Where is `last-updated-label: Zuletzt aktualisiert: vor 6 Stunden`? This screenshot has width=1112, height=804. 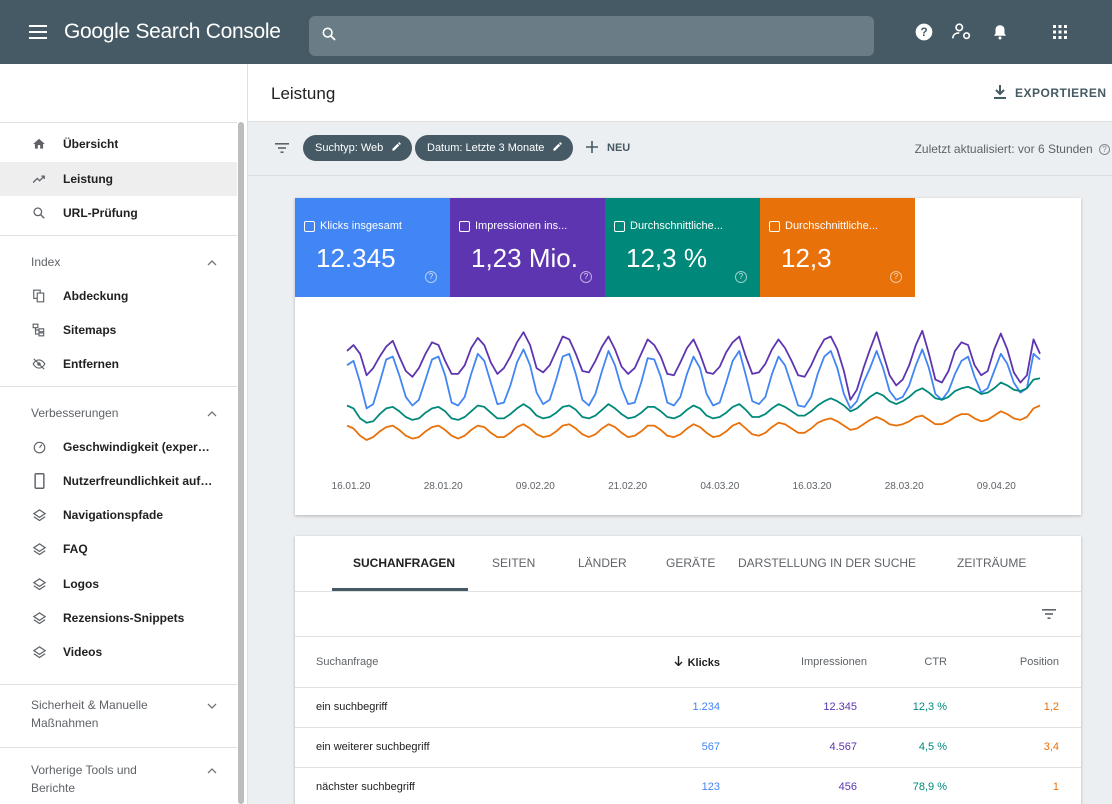 last-updated-label: Zuletzt aktualisiert: vor 6 Stunden is located at coordinates (1003, 149).